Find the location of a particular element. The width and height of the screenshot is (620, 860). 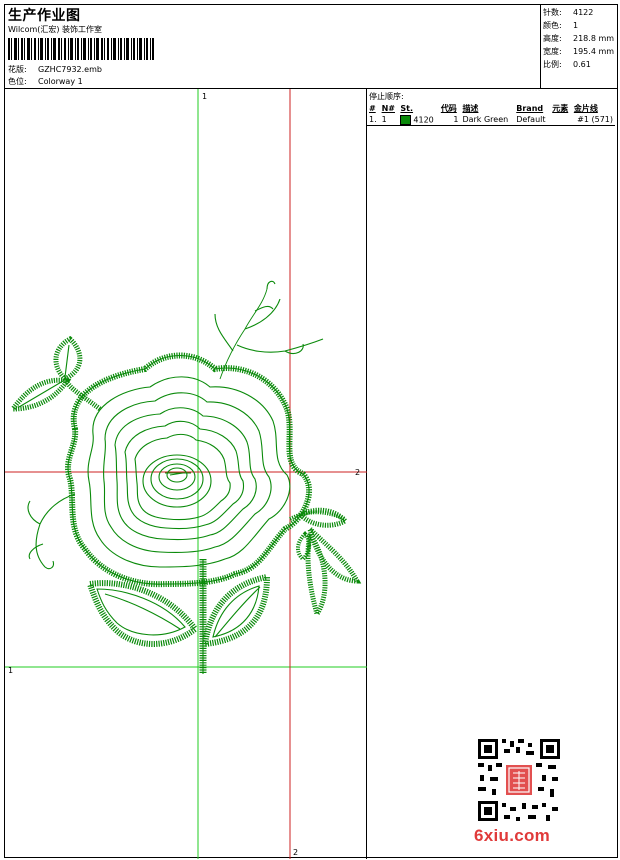

col-needle: N# is located at coordinates (388, 108).